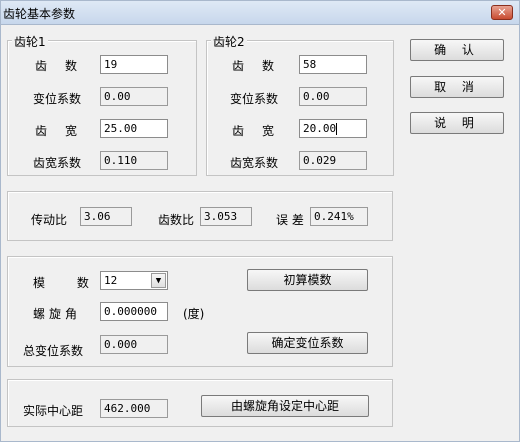 The height and width of the screenshot is (447, 520). I want to click on gear1-width-coef-label: 齿宽系数, so click(57, 163).